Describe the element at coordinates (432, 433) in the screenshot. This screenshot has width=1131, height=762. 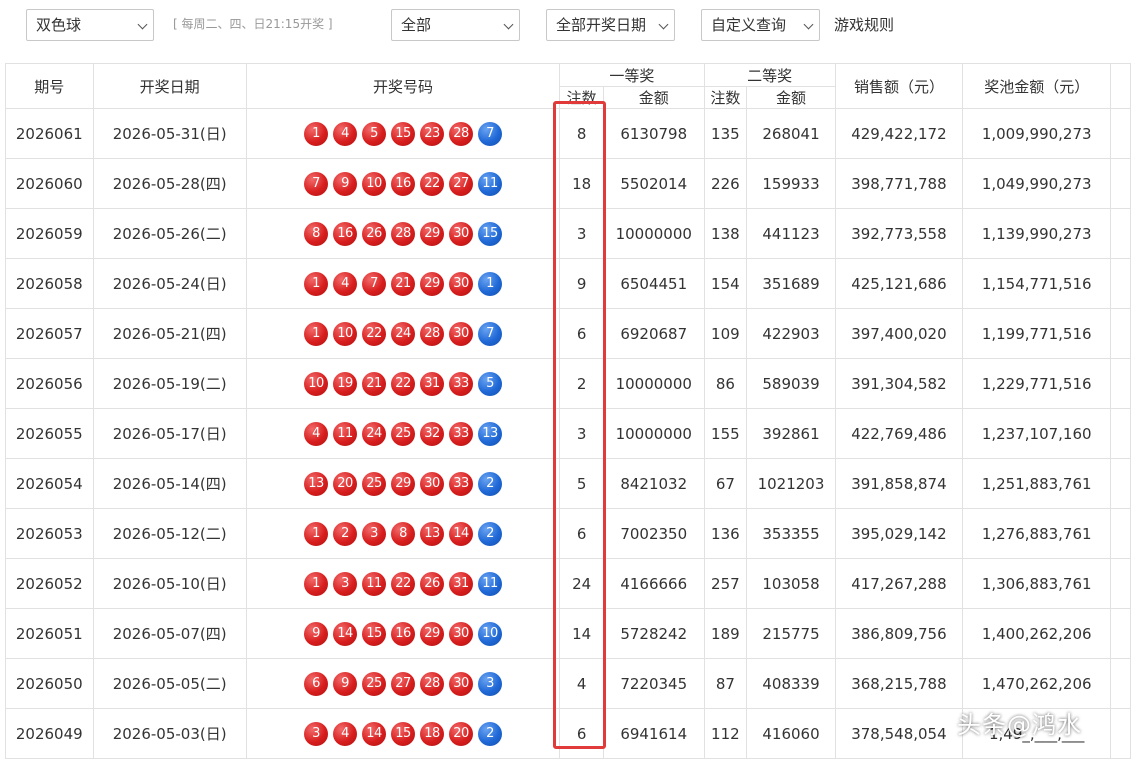
I see `red-ball: 32` at that location.